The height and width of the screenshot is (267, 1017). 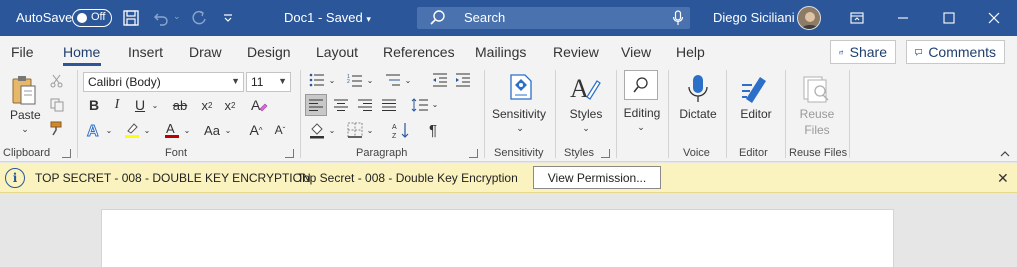 What do you see at coordinates (919, 52) in the screenshot?
I see `comment-icon` at bounding box center [919, 52].